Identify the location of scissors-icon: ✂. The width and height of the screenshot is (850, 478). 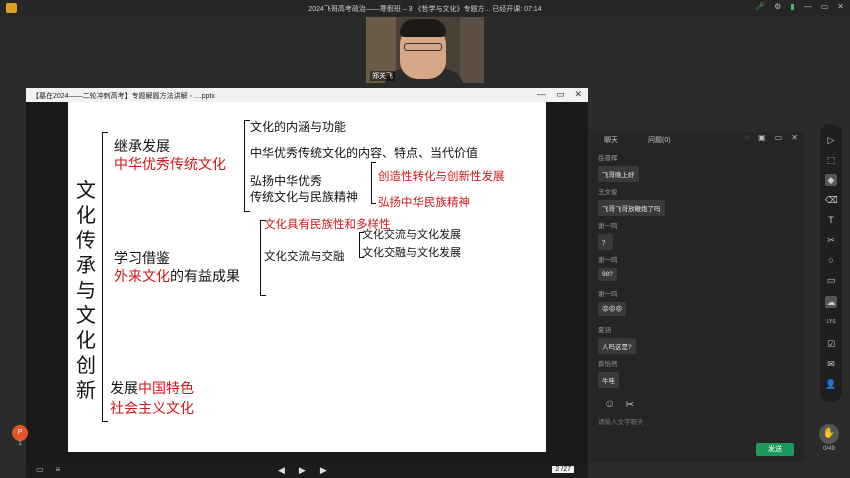
(629, 404).